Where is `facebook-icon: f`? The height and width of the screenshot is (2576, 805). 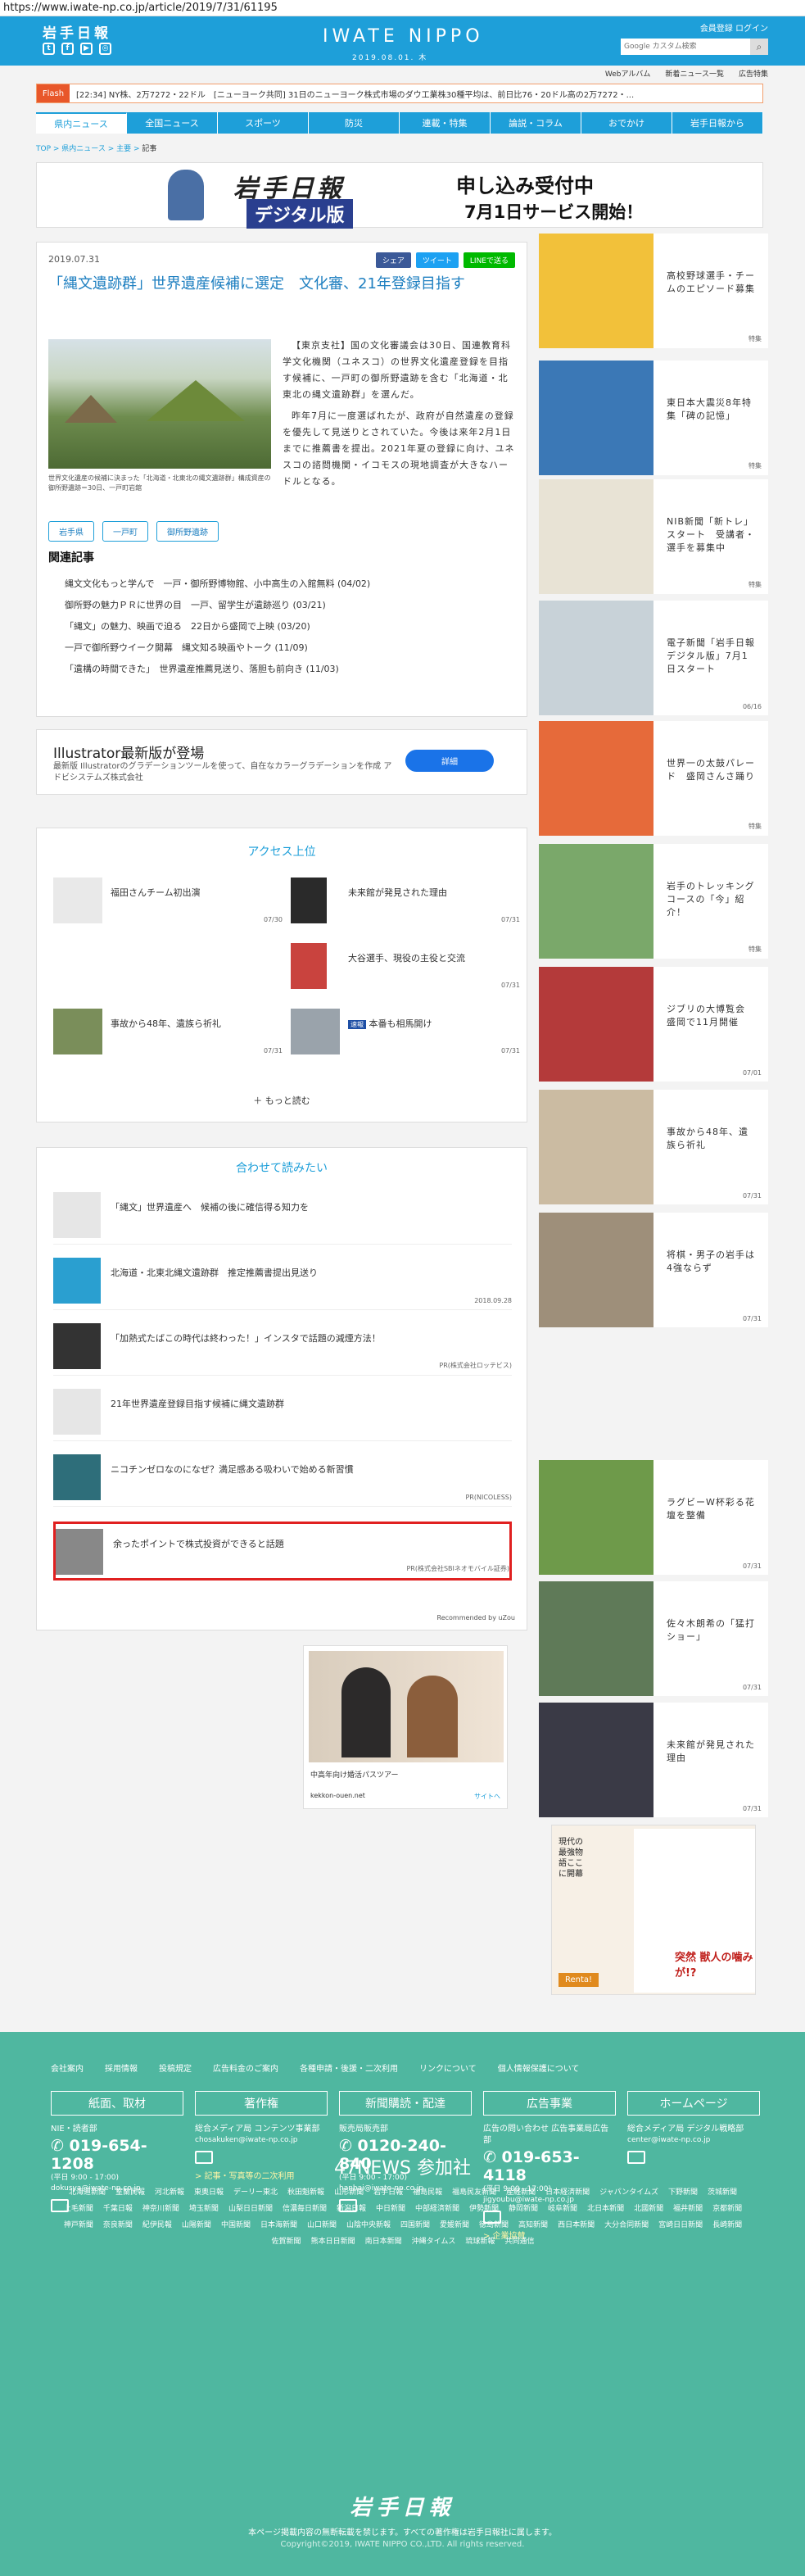
facebook-icon: f is located at coordinates (67, 49).